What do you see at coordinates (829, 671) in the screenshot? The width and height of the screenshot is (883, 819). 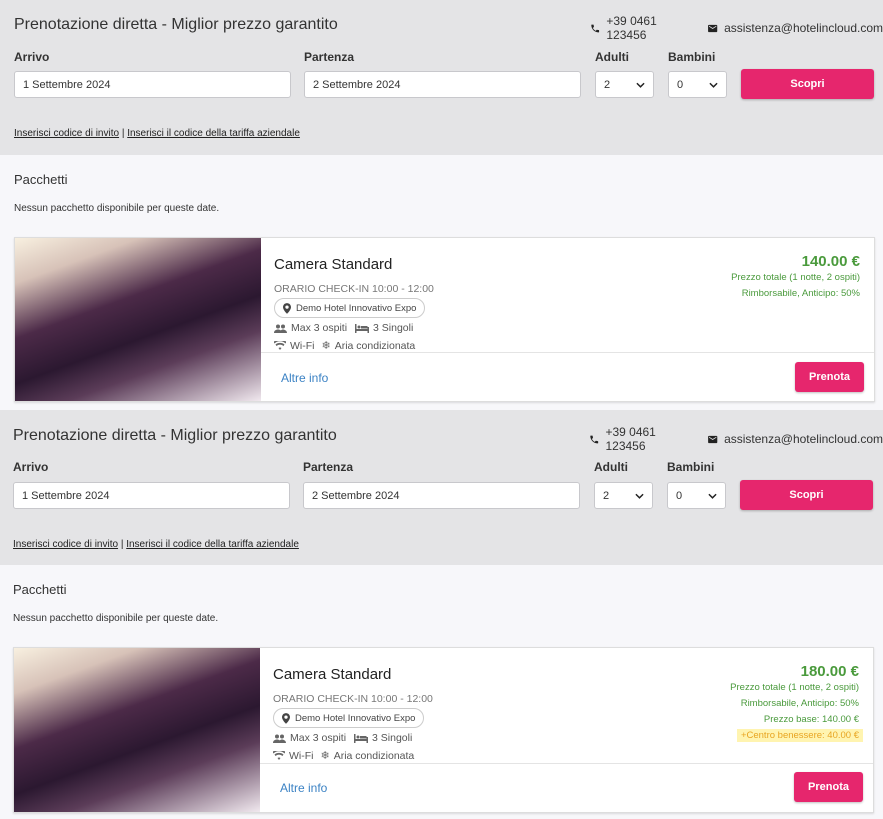 I see `room-price: 180.00 €` at bounding box center [829, 671].